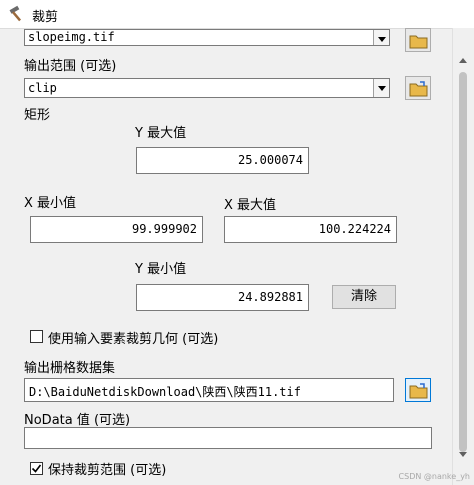 The width and height of the screenshot is (474, 485). I want to click on use-input-features-label: 使用输入要素裁剪几何 (可选), so click(133, 339).